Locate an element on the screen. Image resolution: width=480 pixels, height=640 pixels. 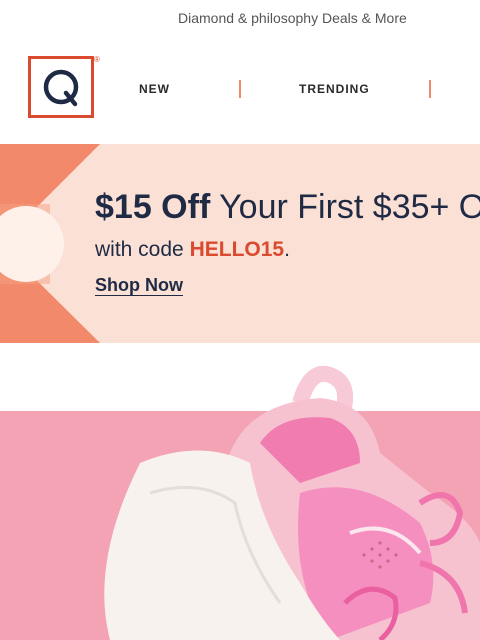
banner-decoration-icon is located at coordinates (50, 243).